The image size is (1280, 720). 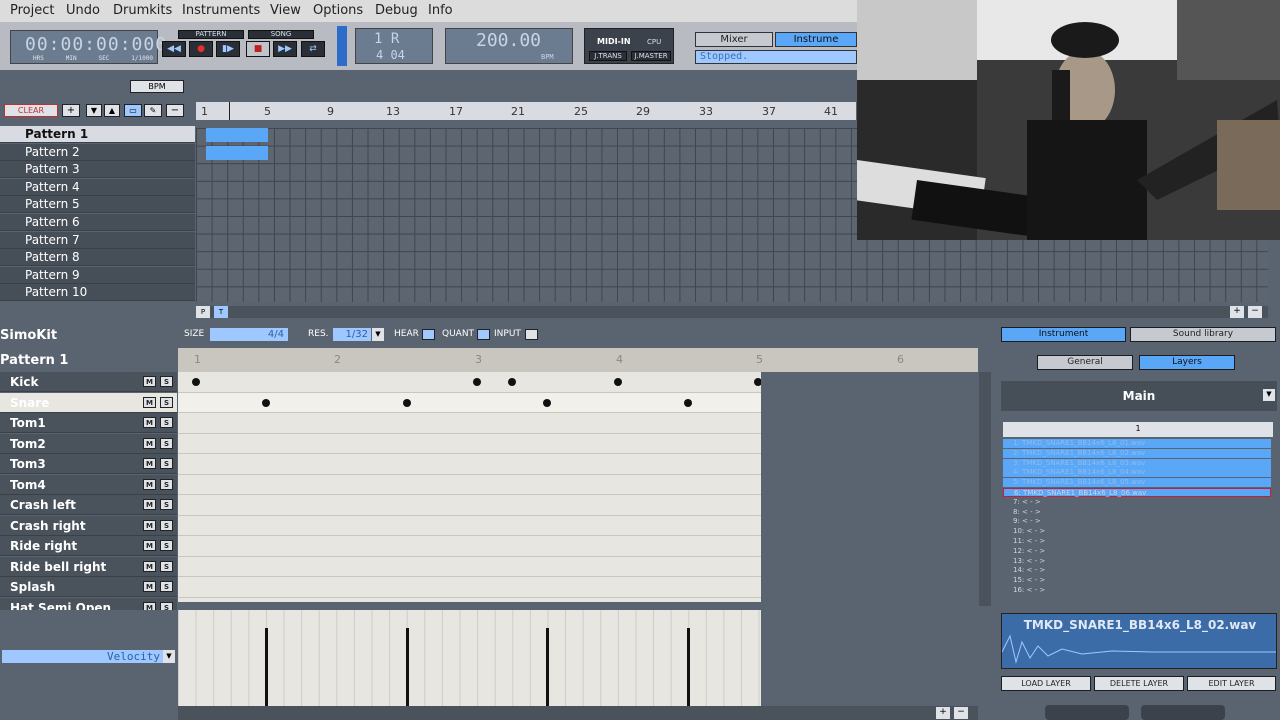 What do you see at coordinates (1085, 362) in the screenshot?
I see `tab-general: General` at bounding box center [1085, 362].